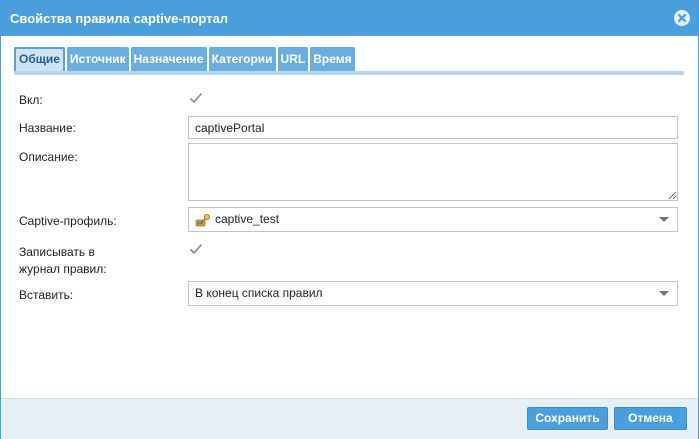 The width and height of the screenshot is (699, 439). I want to click on name-input, so click(433, 127).